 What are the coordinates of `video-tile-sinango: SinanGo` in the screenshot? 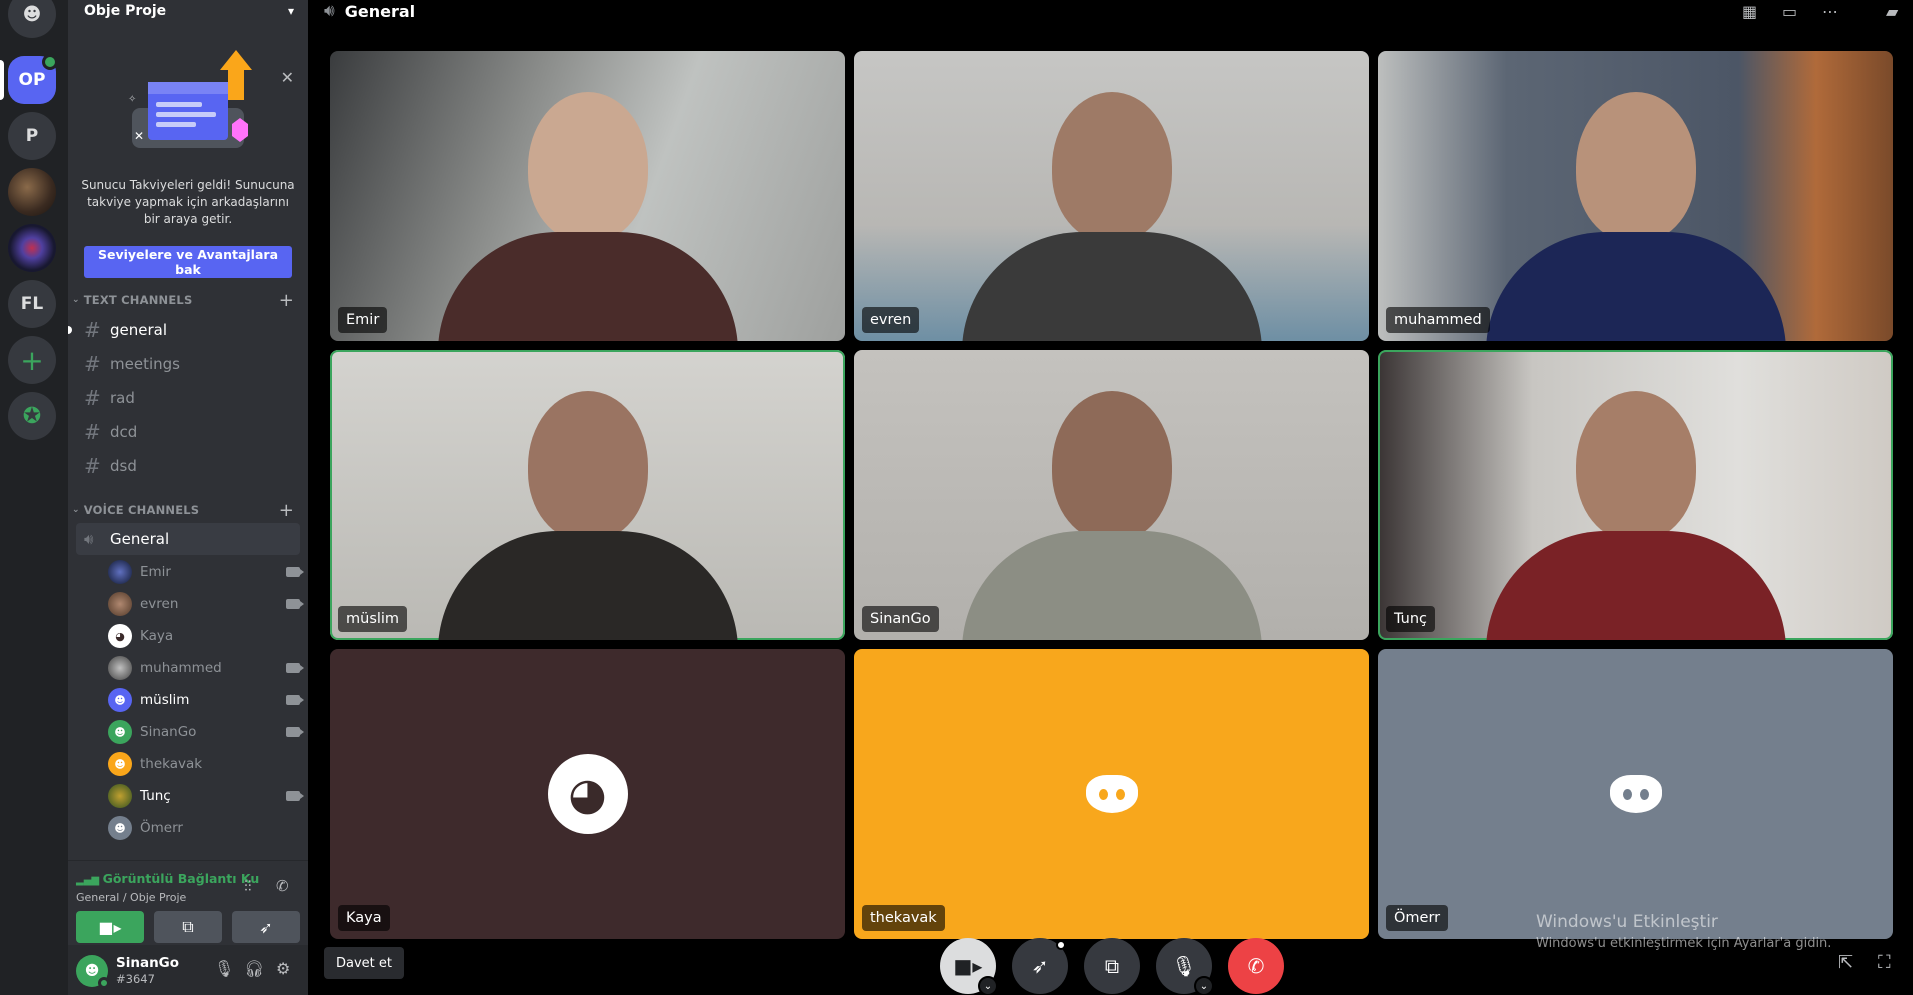 It's located at (1111, 495).